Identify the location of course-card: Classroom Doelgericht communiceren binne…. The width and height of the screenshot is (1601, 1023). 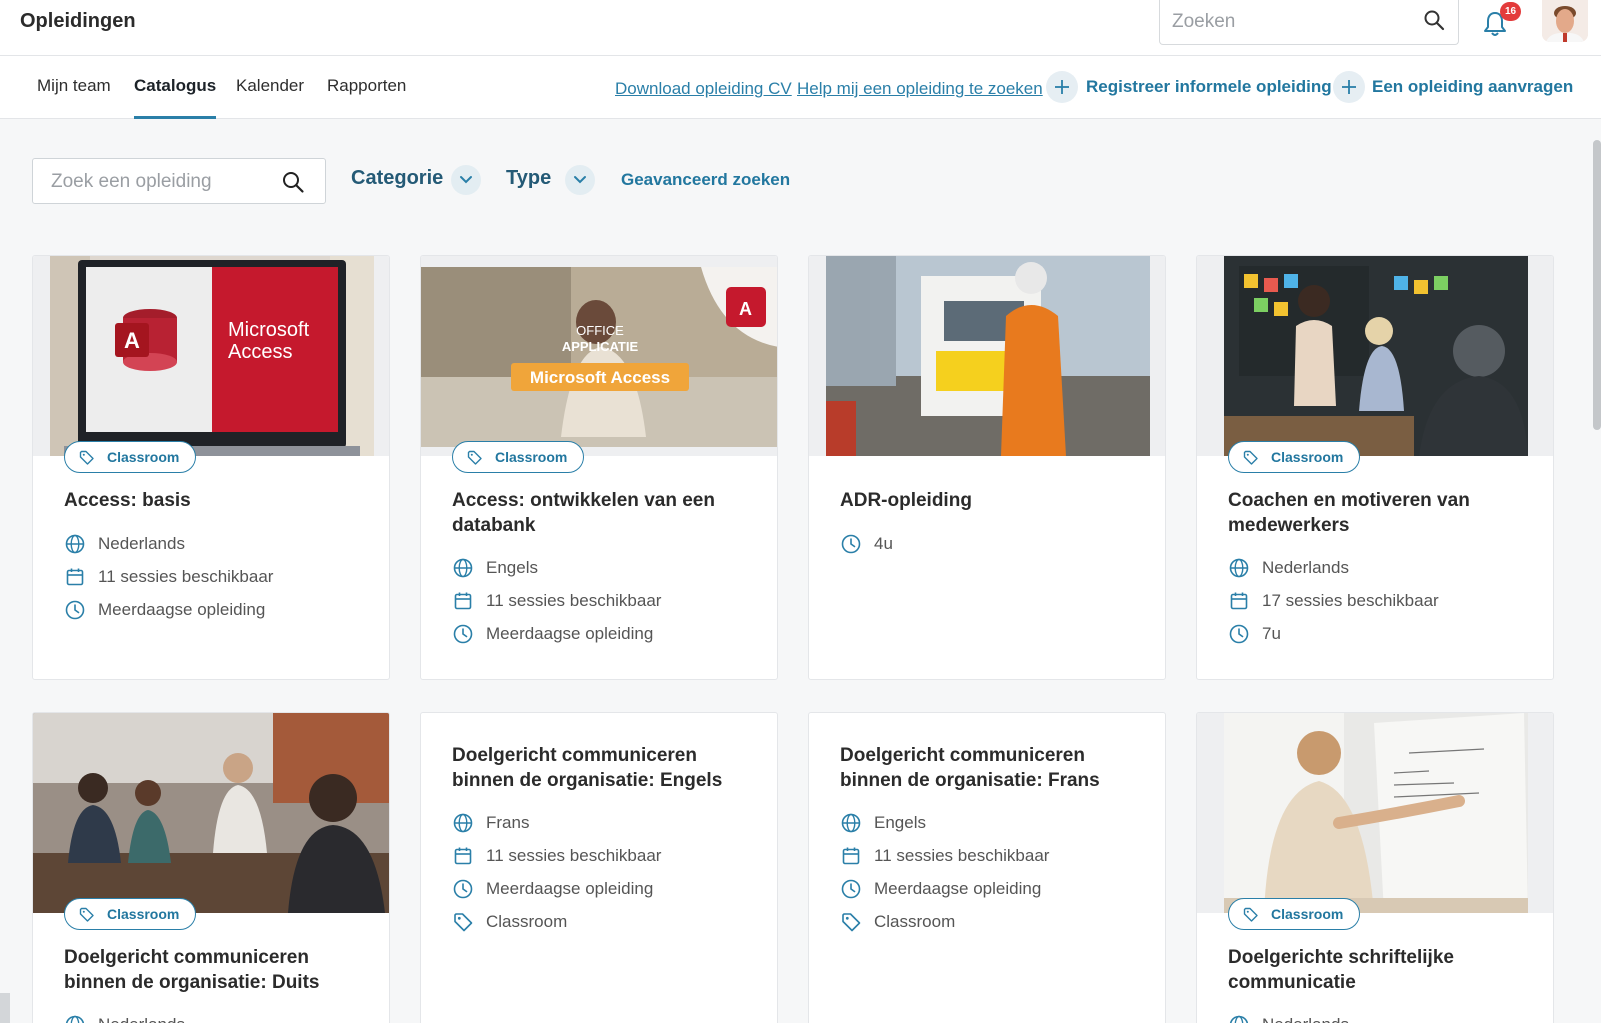
(211, 867).